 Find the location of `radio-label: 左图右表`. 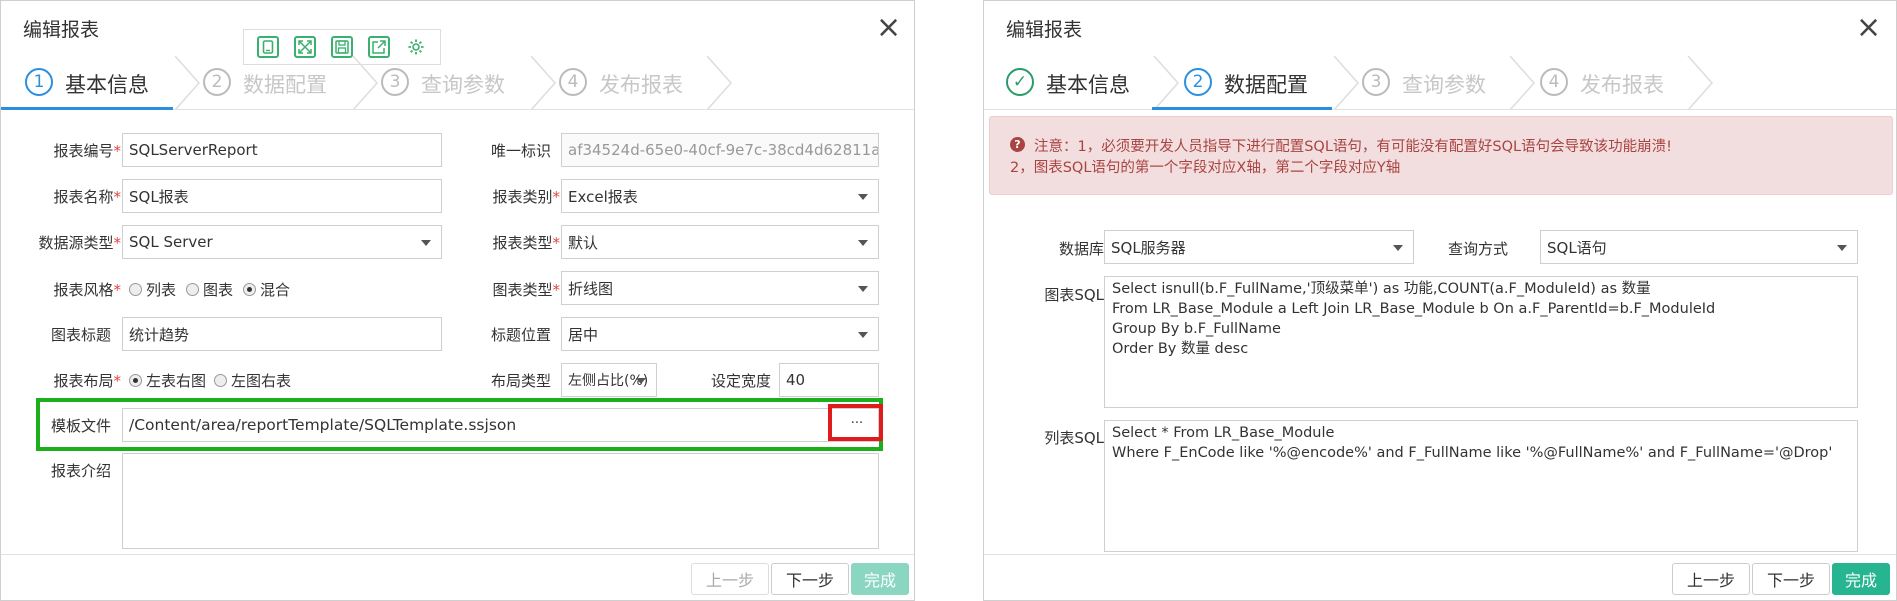

radio-label: 左图右表 is located at coordinates (261, 381).